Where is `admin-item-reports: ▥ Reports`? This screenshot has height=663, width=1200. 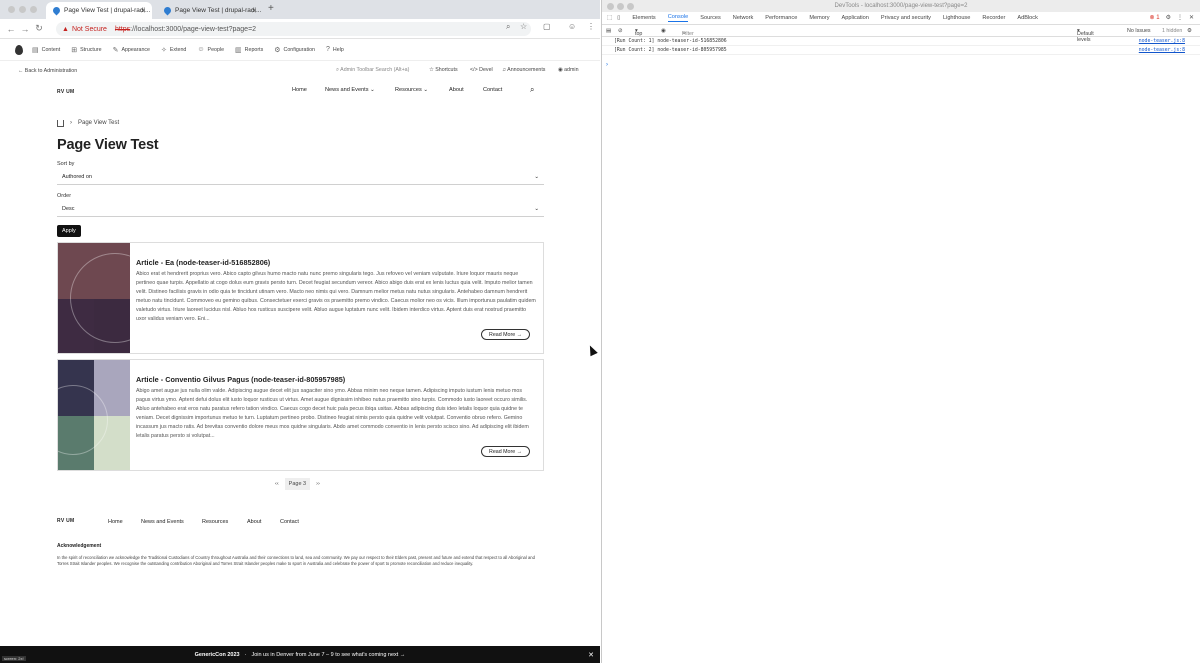 admin-item-reports: ▥ Reports is located at coordinates (249, 50).